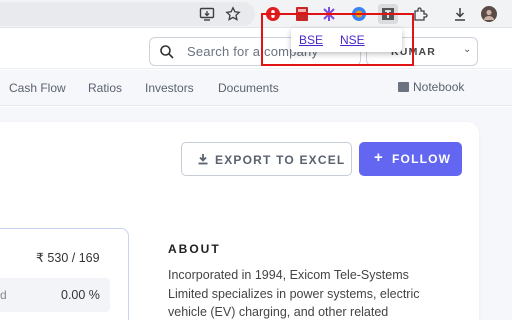 This screenshot has height=320, width=512. I want to click on notebook-label: Notebook, so click(439, 87).